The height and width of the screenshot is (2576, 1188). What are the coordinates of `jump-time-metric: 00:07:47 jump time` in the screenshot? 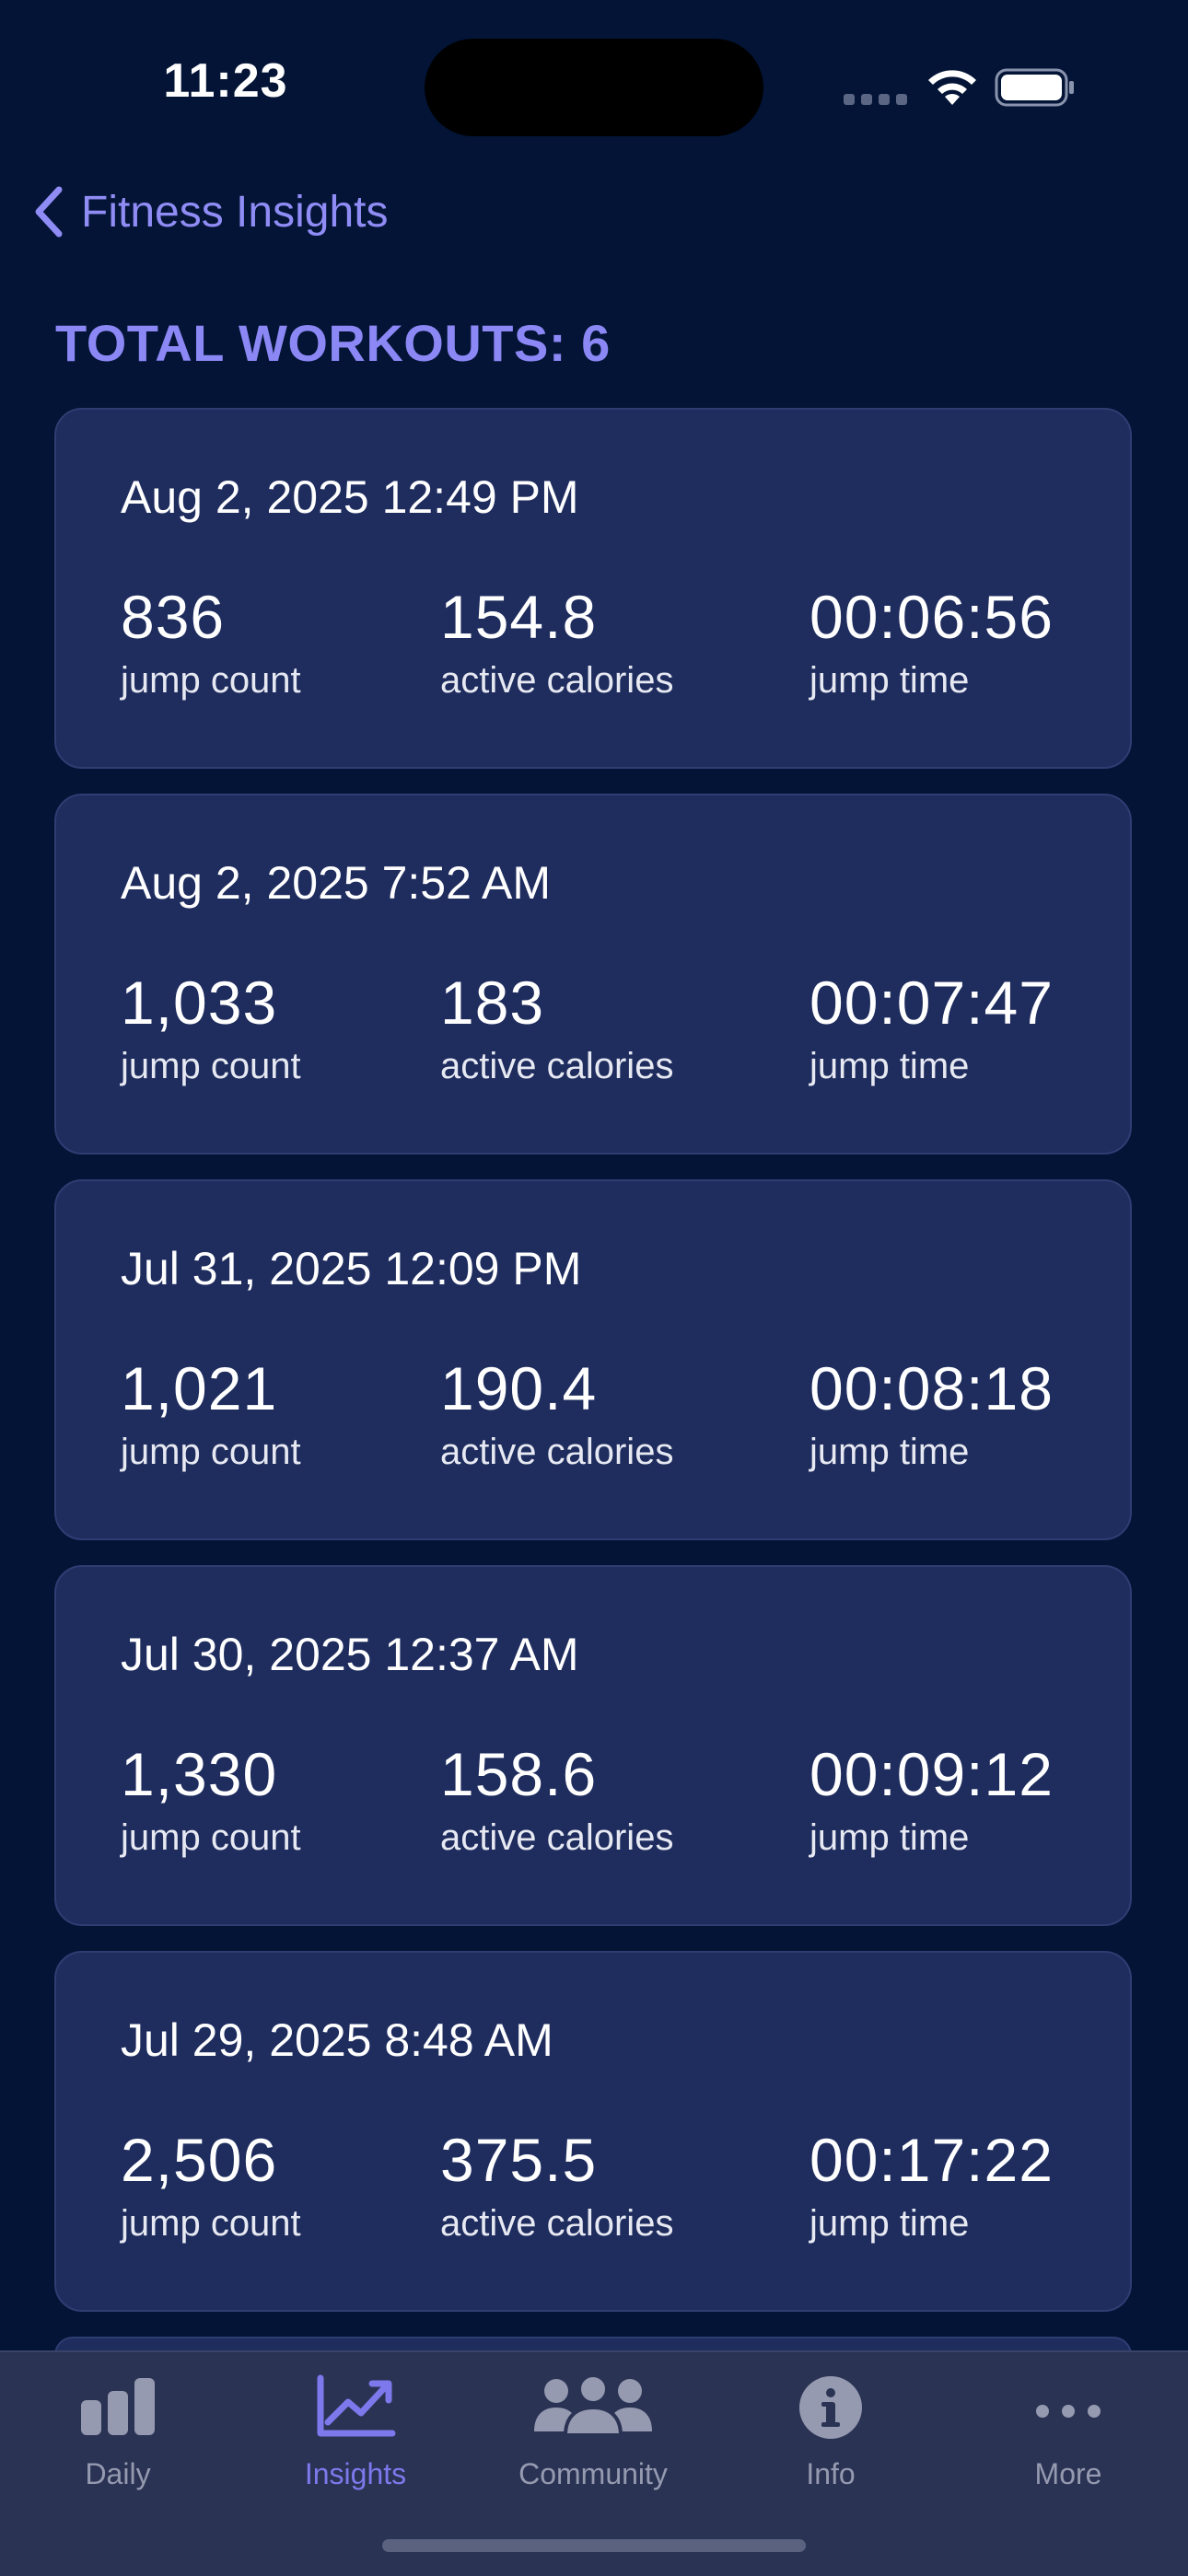 It's located at (931, 1029).